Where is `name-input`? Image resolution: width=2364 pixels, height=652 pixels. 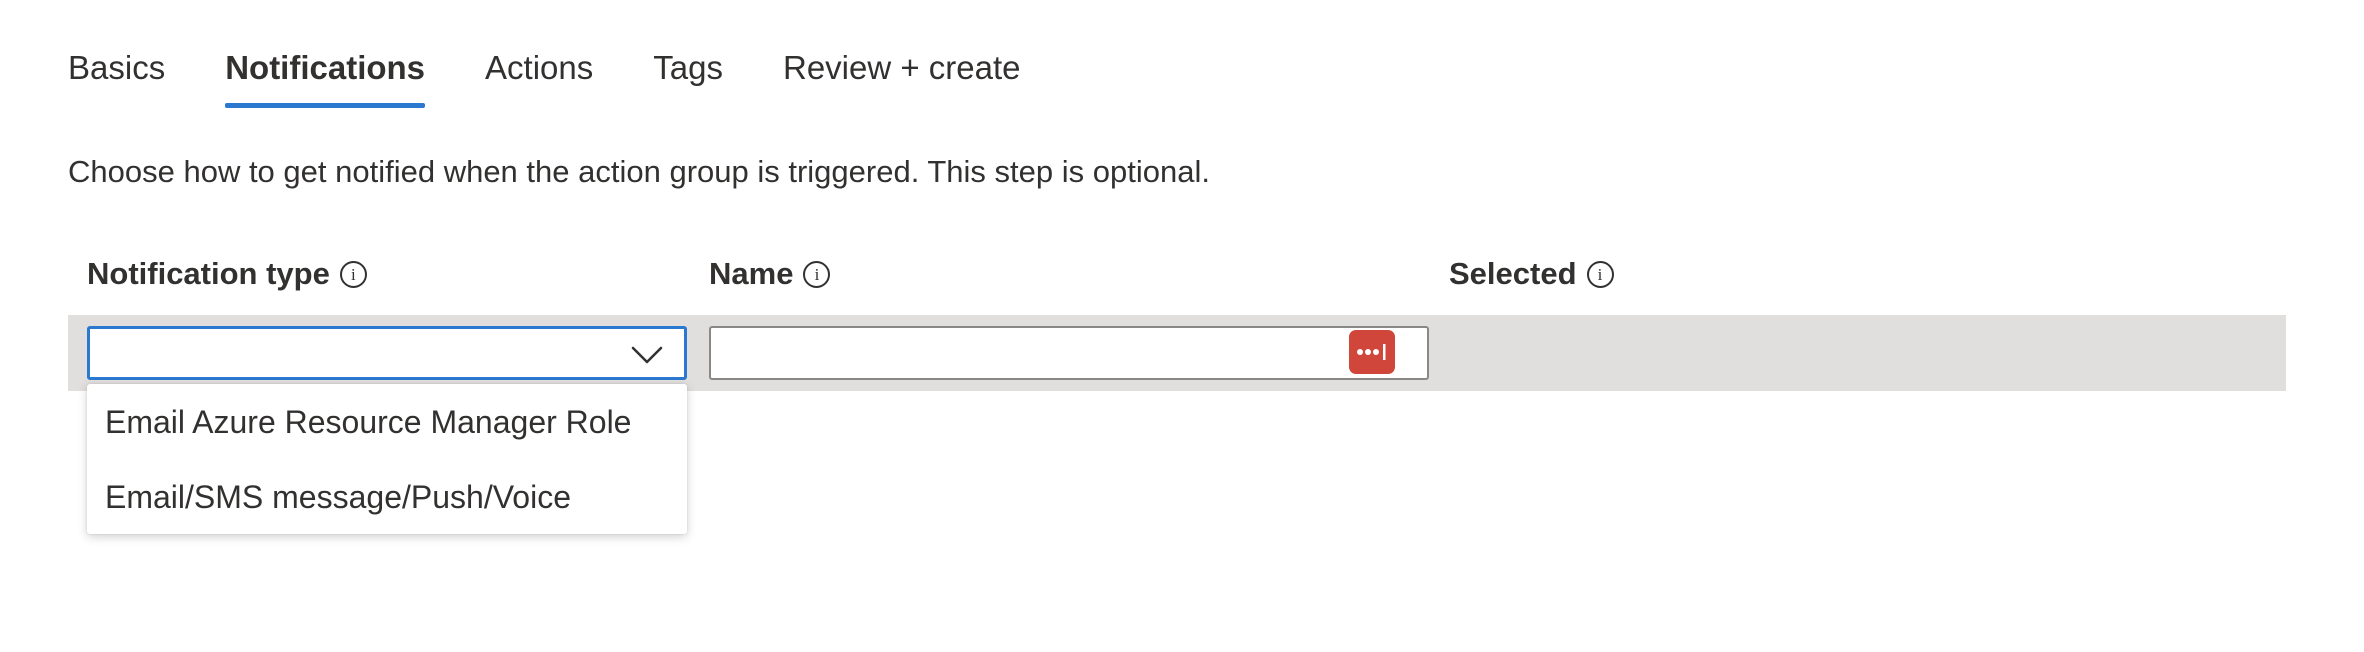 name-input is located at coordinates (1069, 353).